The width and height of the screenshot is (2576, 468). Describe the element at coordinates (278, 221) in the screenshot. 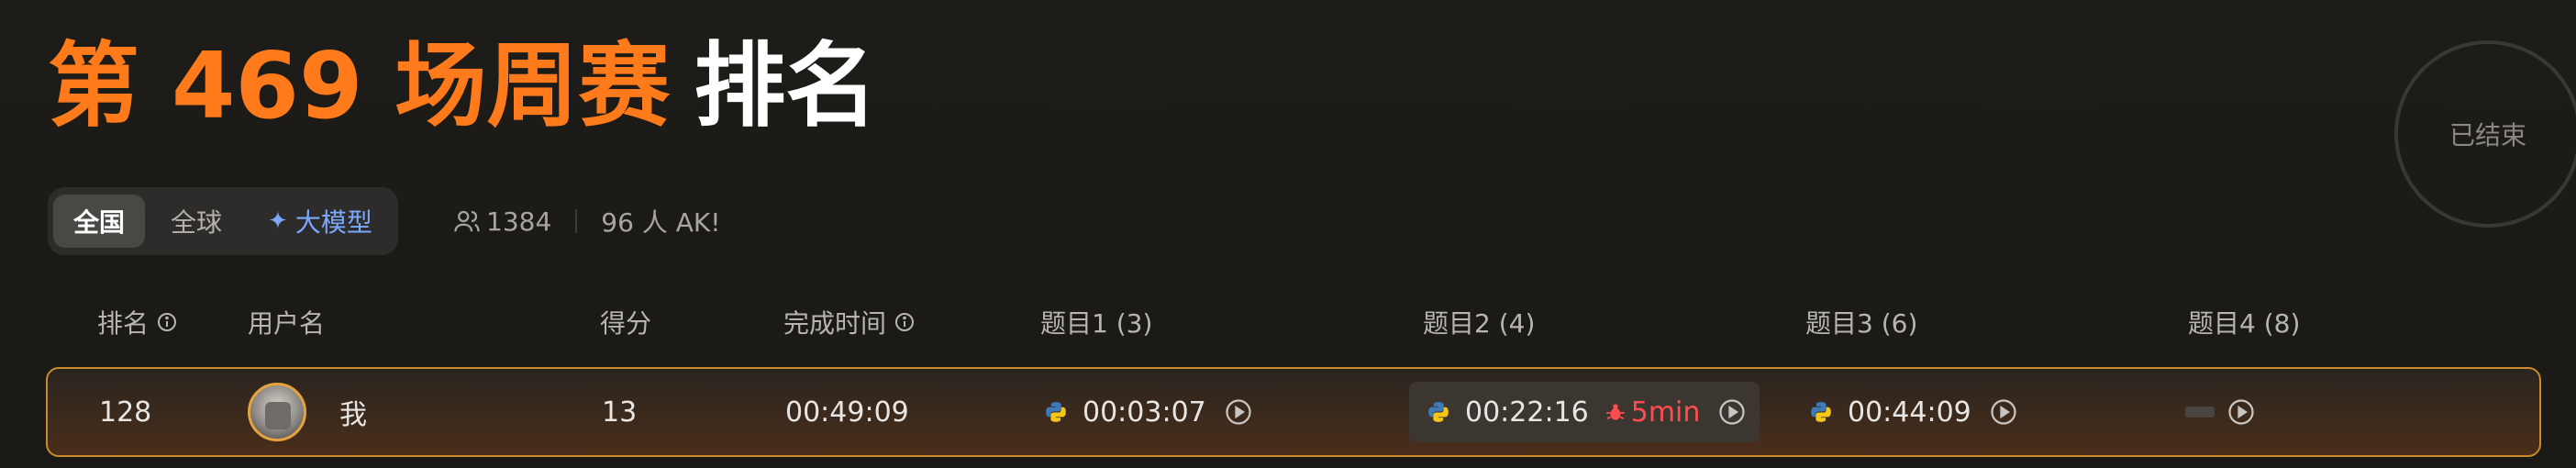

I see `sparkle-icon: ✦` at that location.